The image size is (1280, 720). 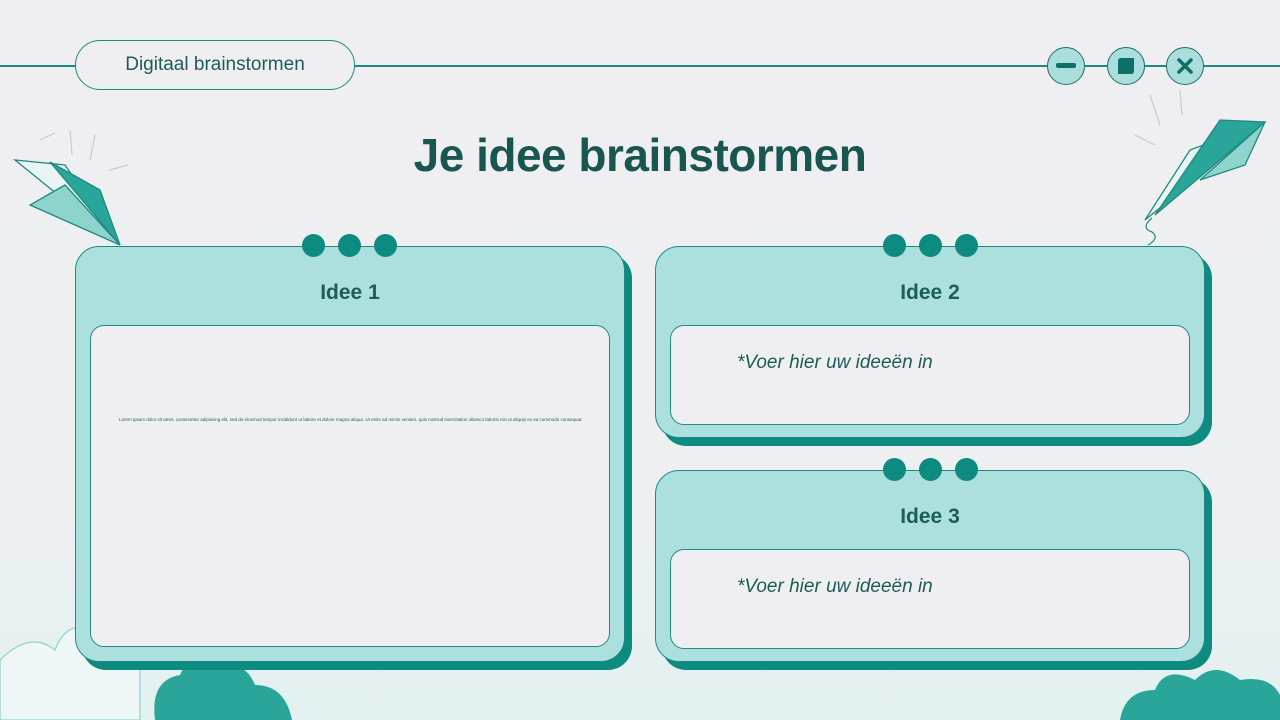 I want to click on card-1-title: Idee 1, so click(x=350, y=292).